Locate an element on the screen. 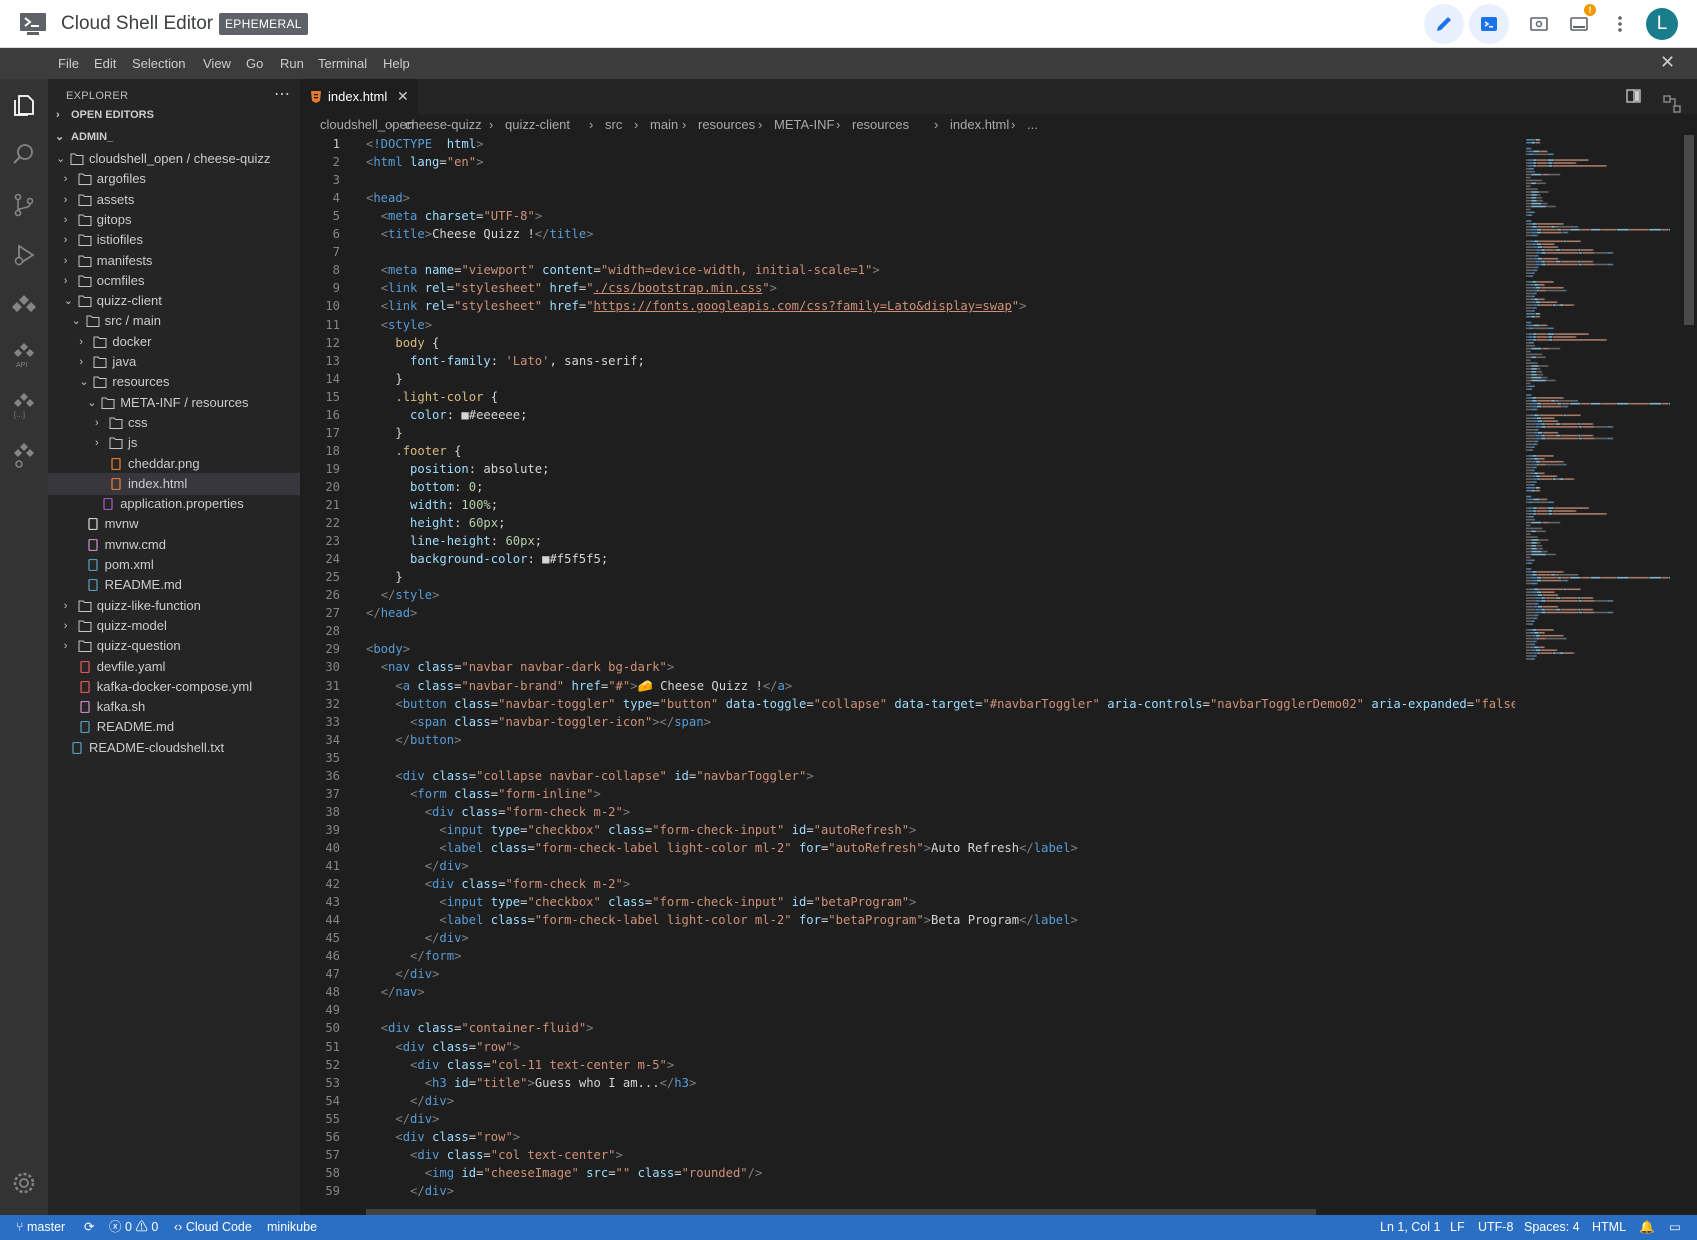  tab-index-html: index.html ✕ is located at coordinates (359, 96).